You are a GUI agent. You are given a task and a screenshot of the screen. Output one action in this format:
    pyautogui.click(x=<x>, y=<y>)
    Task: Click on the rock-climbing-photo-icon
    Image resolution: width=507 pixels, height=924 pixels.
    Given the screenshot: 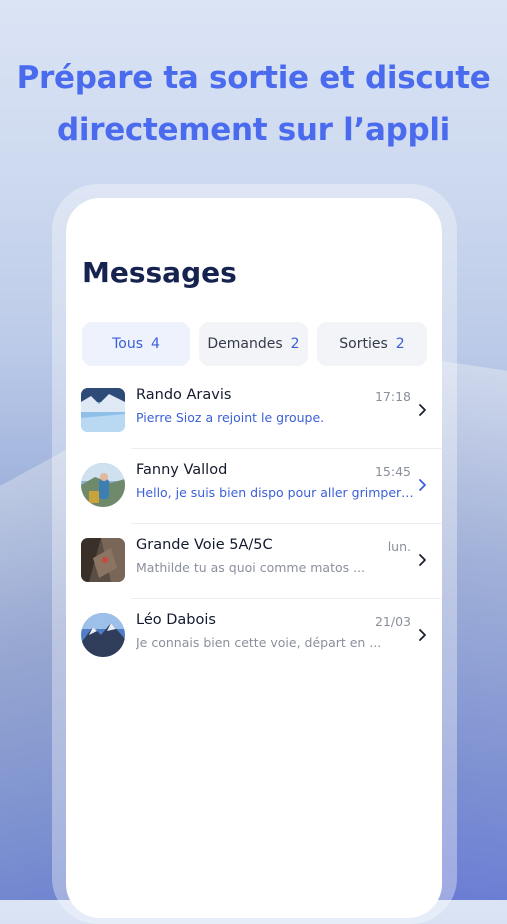 What is the action you would take?
    pyautogui.click(x=103, y=560)
    